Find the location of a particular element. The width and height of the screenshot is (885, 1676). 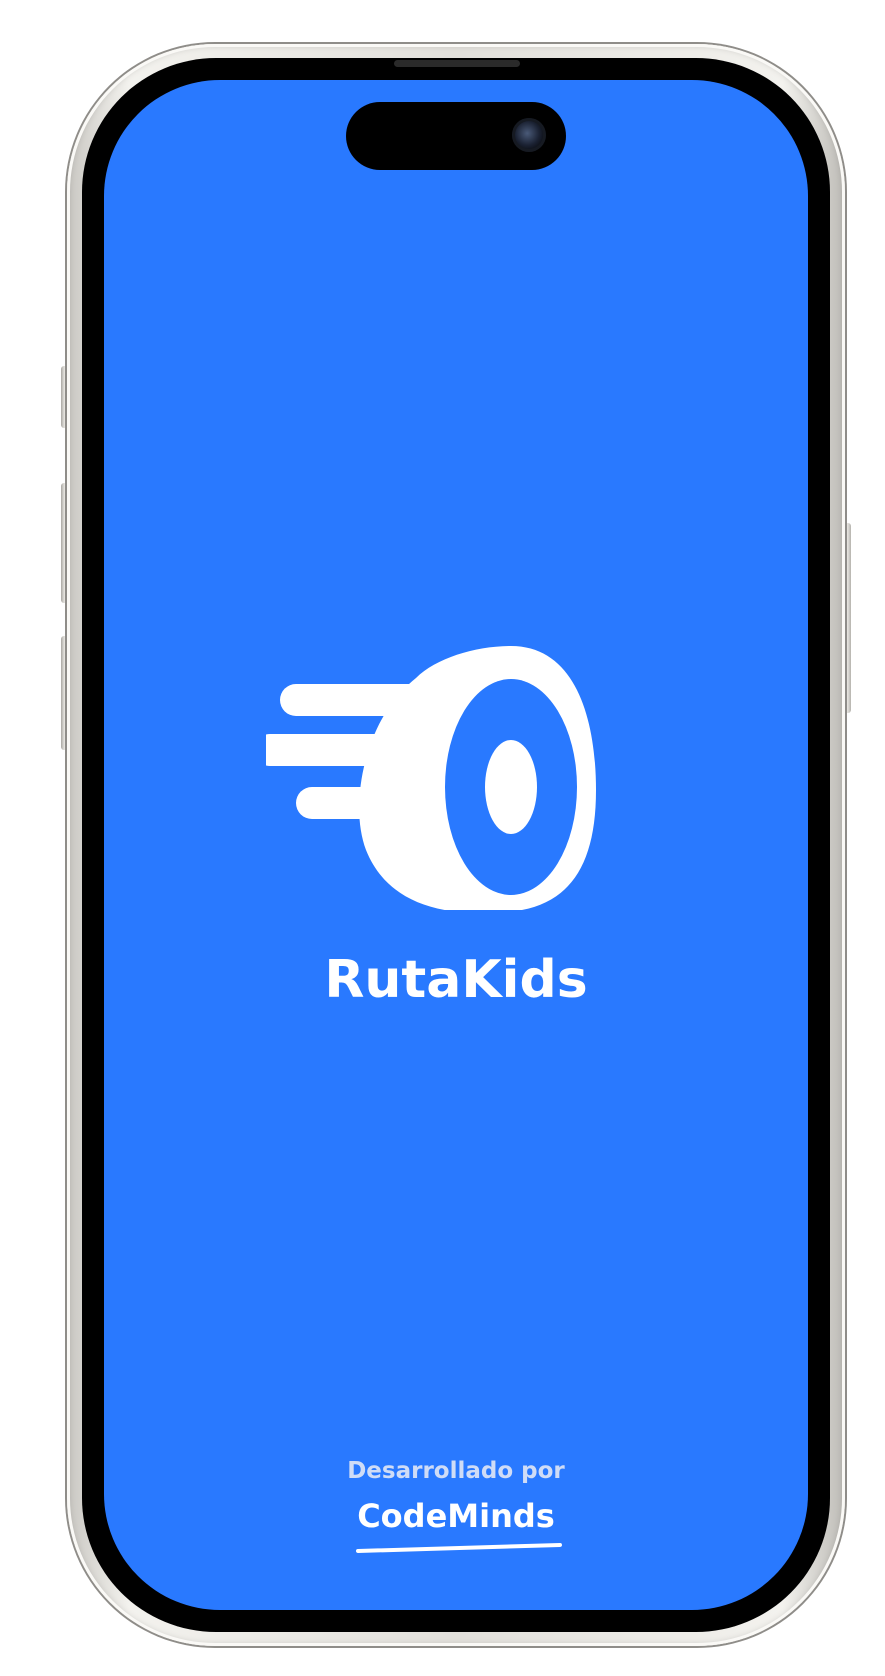

brand-underline is located at coordinates (459, 1548).